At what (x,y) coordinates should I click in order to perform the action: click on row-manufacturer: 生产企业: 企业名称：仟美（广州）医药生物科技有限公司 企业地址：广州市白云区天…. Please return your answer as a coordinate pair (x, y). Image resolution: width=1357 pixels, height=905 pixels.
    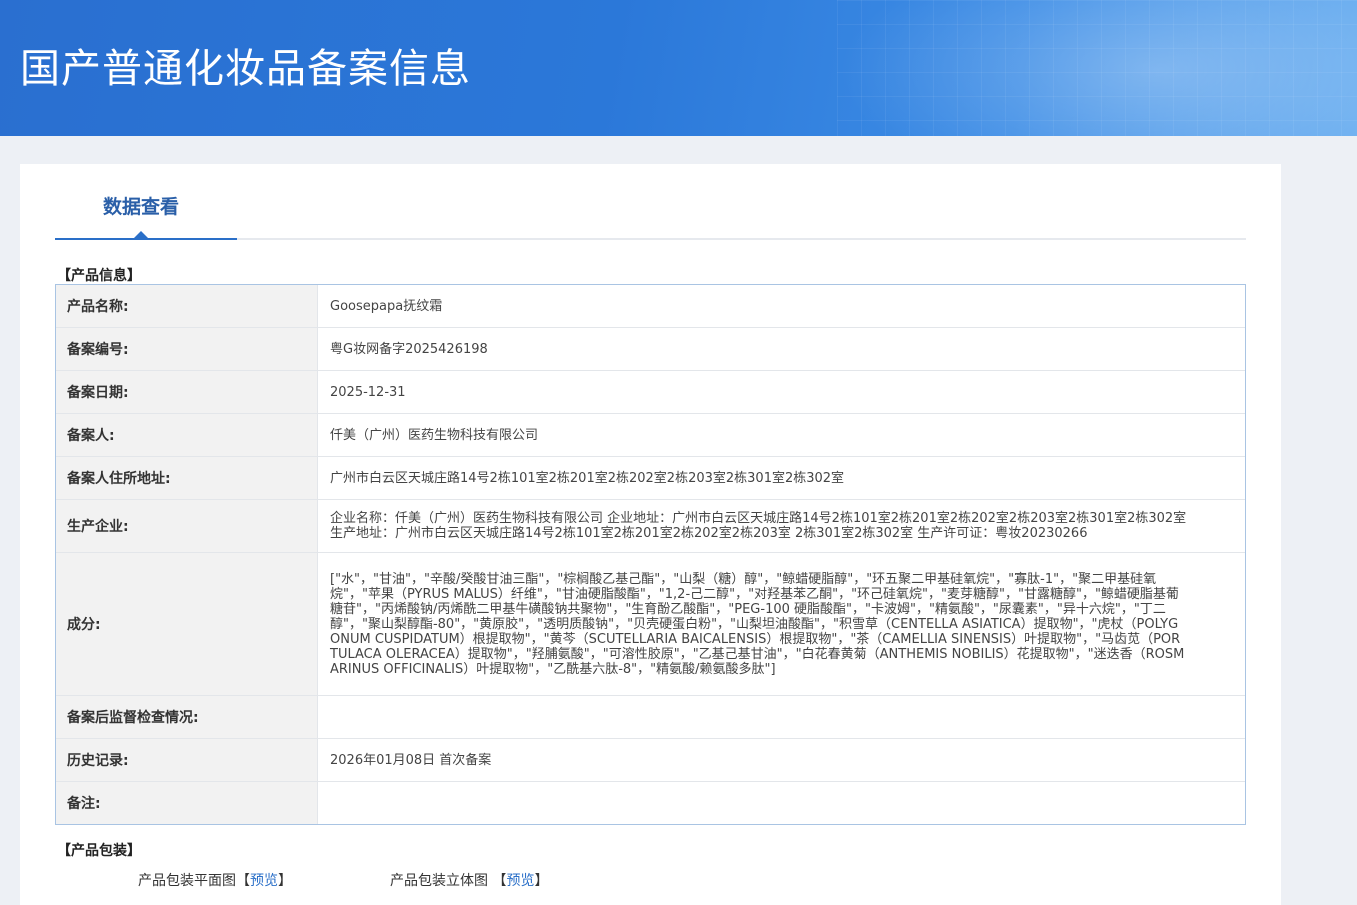
    Looking at the image, I should click on (650, 526).